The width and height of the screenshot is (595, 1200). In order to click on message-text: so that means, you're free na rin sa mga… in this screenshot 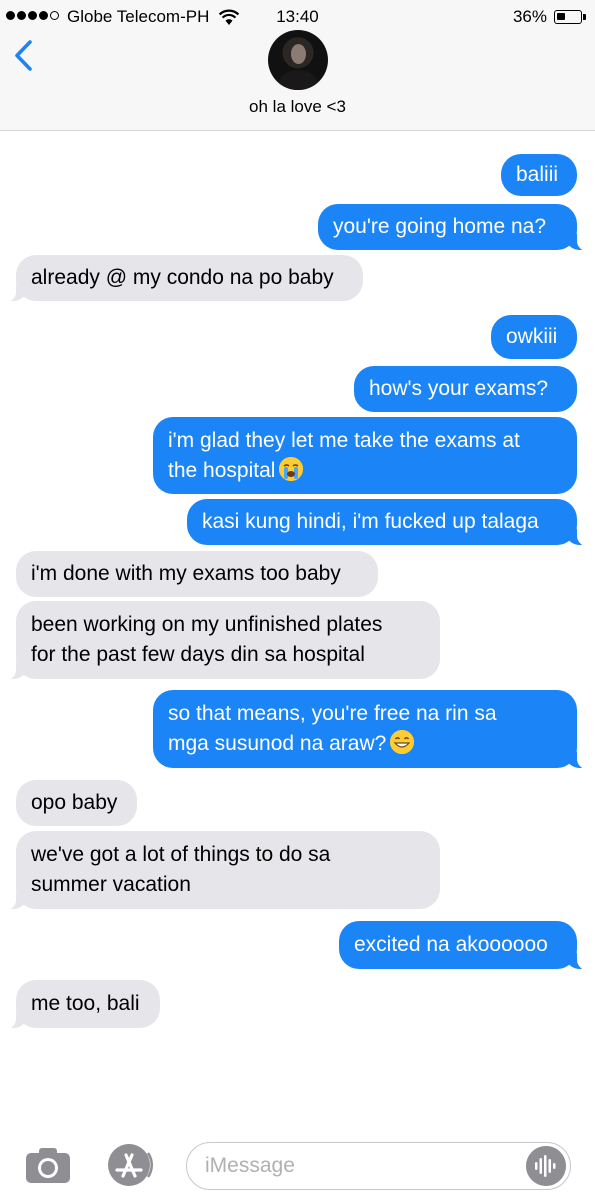, I will do `click(332, 728)`.